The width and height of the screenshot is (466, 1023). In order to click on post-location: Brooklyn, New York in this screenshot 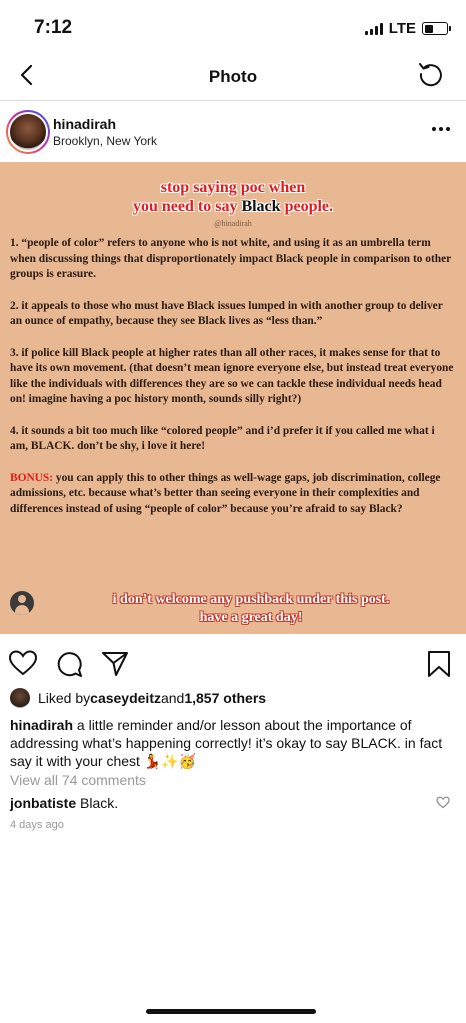, I will do `click(105, 141)`.